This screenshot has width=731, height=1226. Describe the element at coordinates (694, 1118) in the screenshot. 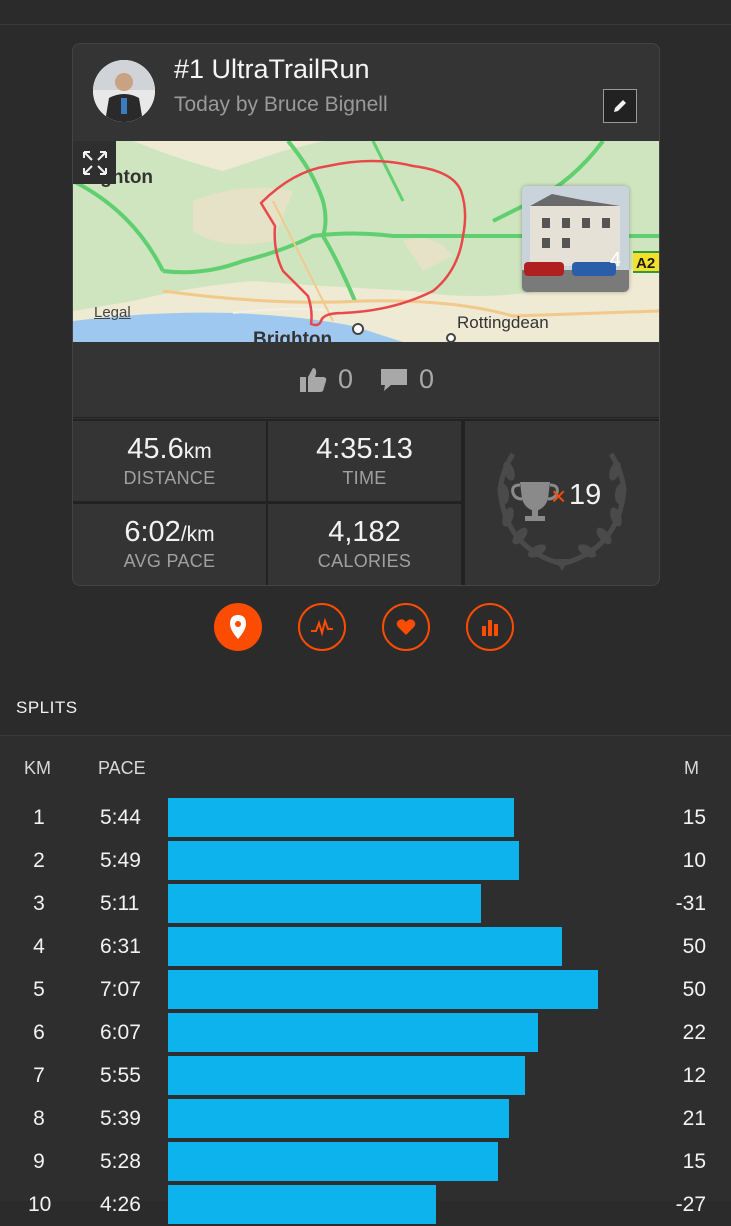

I see `split-elevation: 21` at that location.